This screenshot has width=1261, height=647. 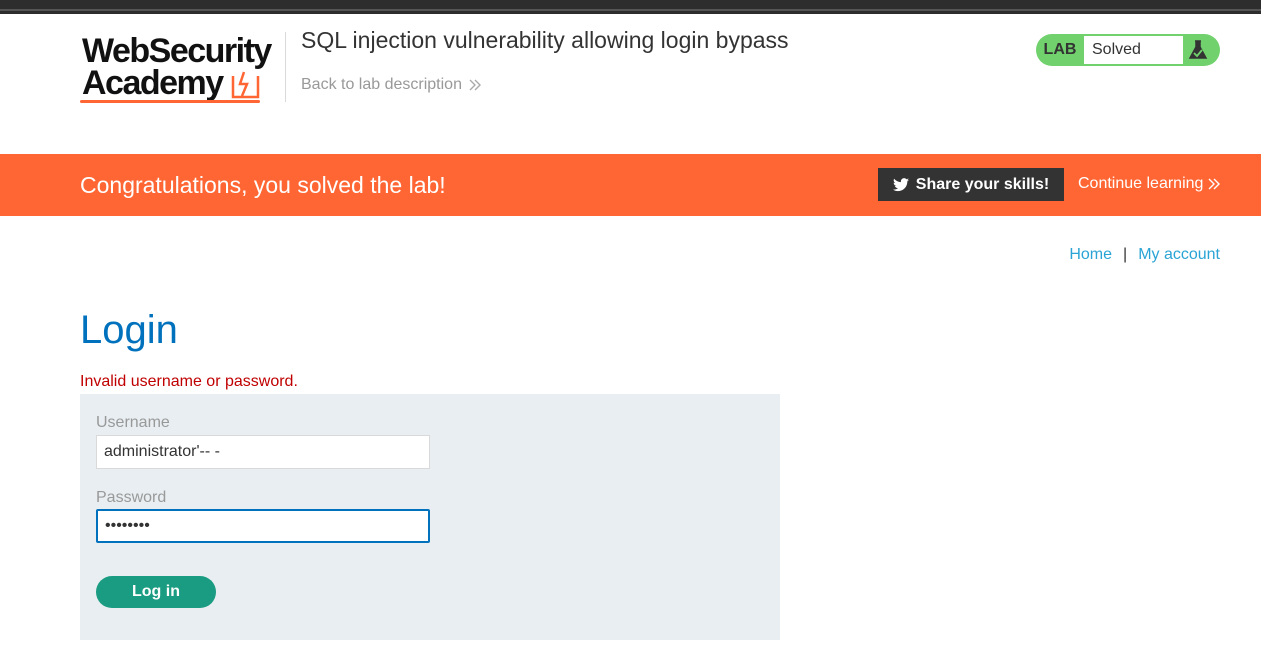 I want to click on page-title: Login, so click(x=129, y=330).